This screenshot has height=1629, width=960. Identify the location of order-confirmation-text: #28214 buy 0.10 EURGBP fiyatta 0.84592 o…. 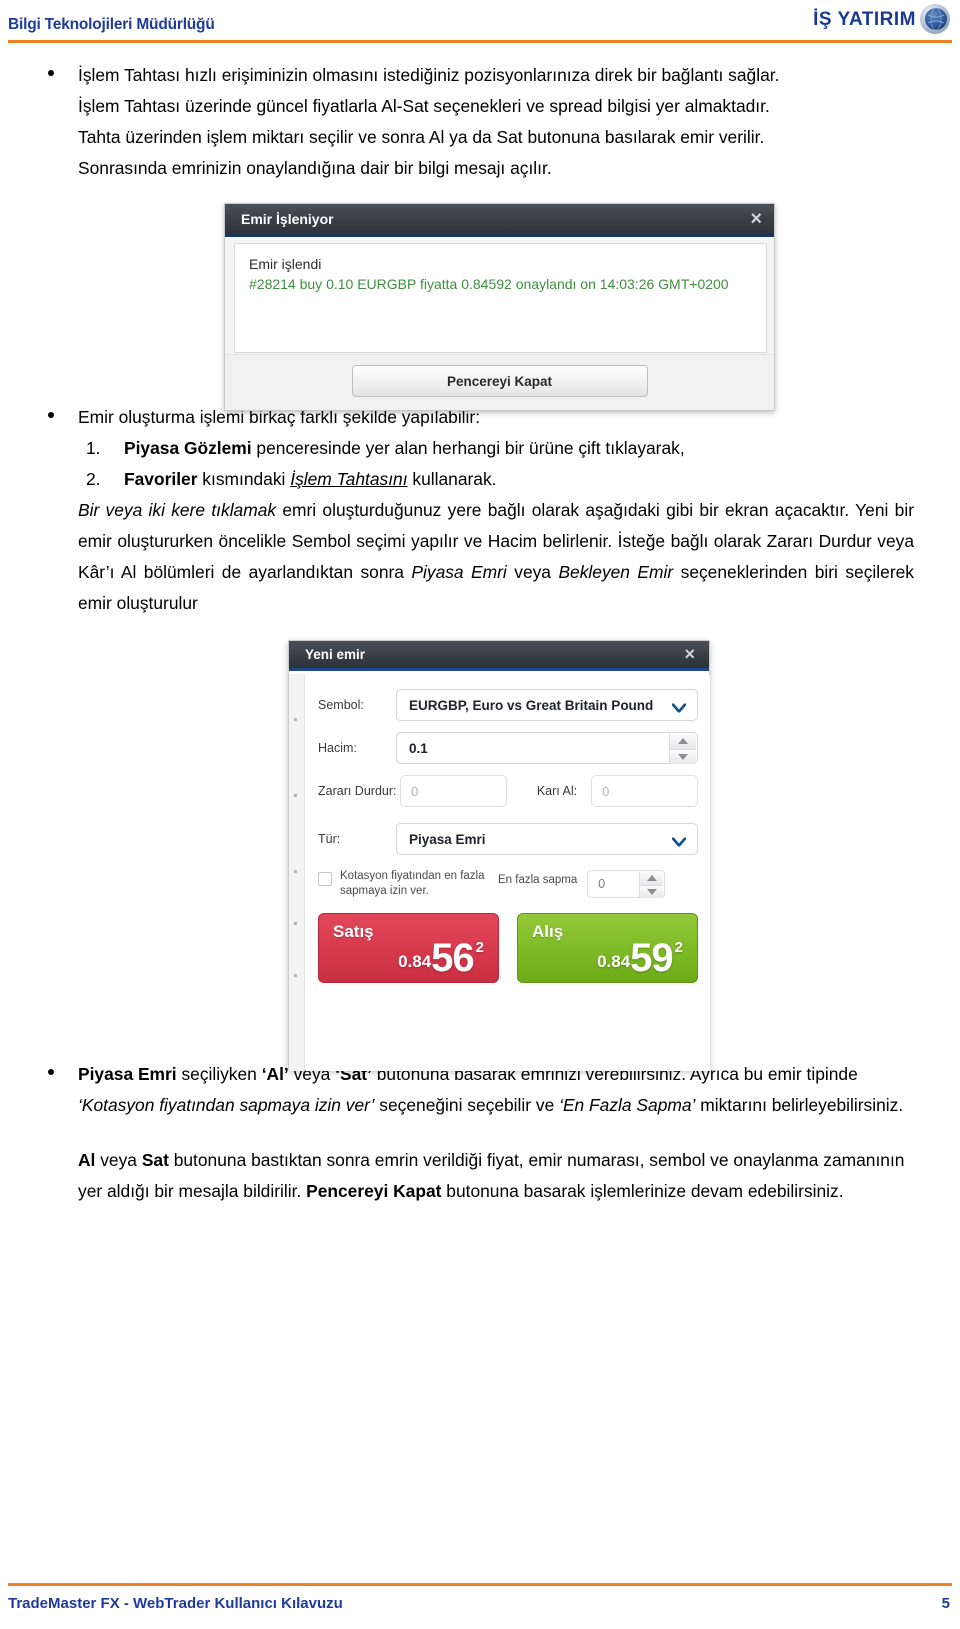
(489, 284).